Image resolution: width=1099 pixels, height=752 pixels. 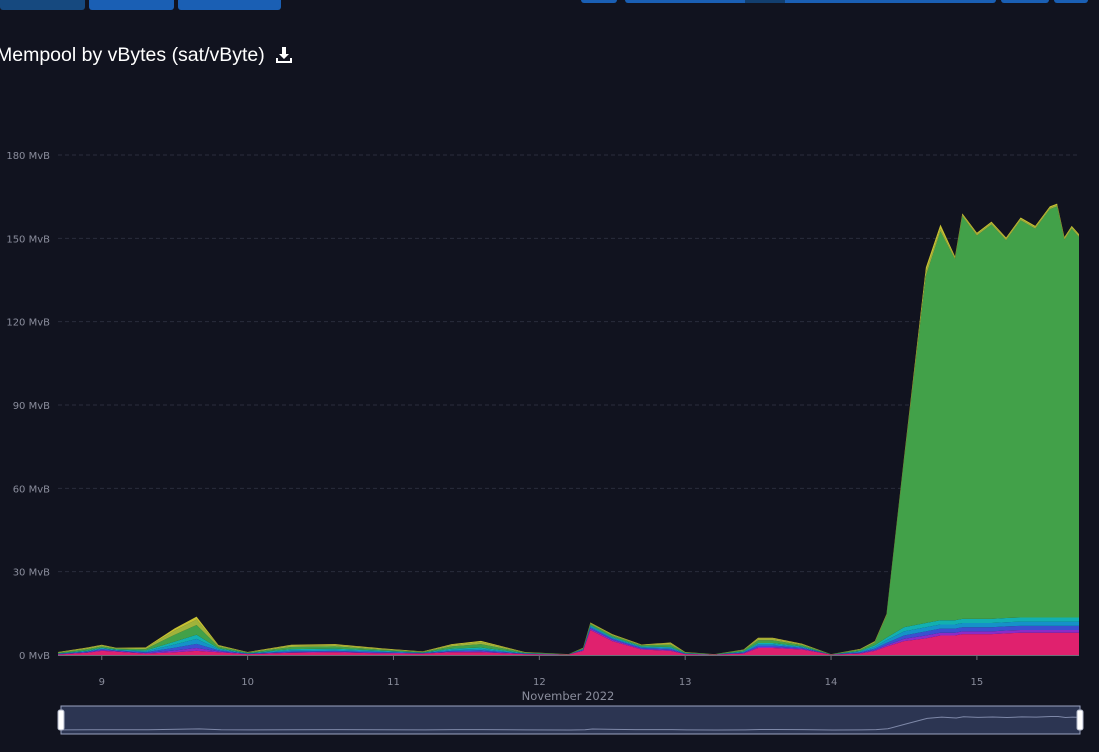 I want to click on y-tick-label: 120 MvB, so click(x=28, y=323).